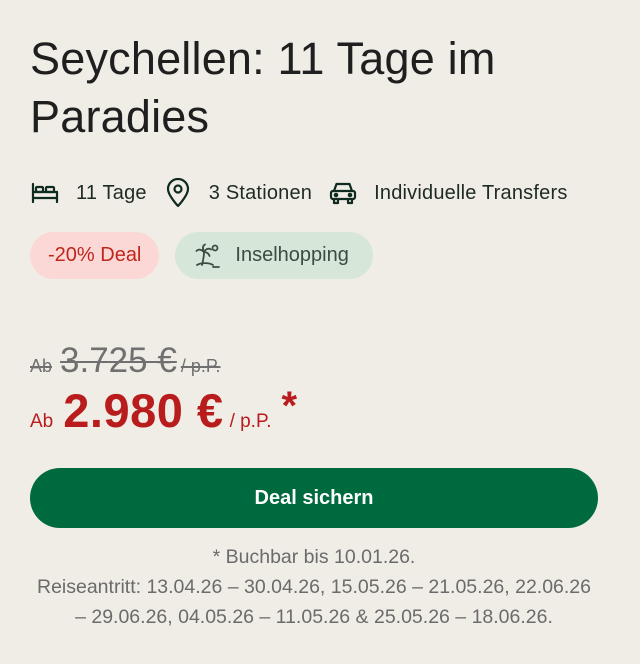 This screenshot has width=640, height=664. Describe the element at coordinates (292, 255) in the screenshot. I see `theme-badge-label: Inselhopping` at that location.